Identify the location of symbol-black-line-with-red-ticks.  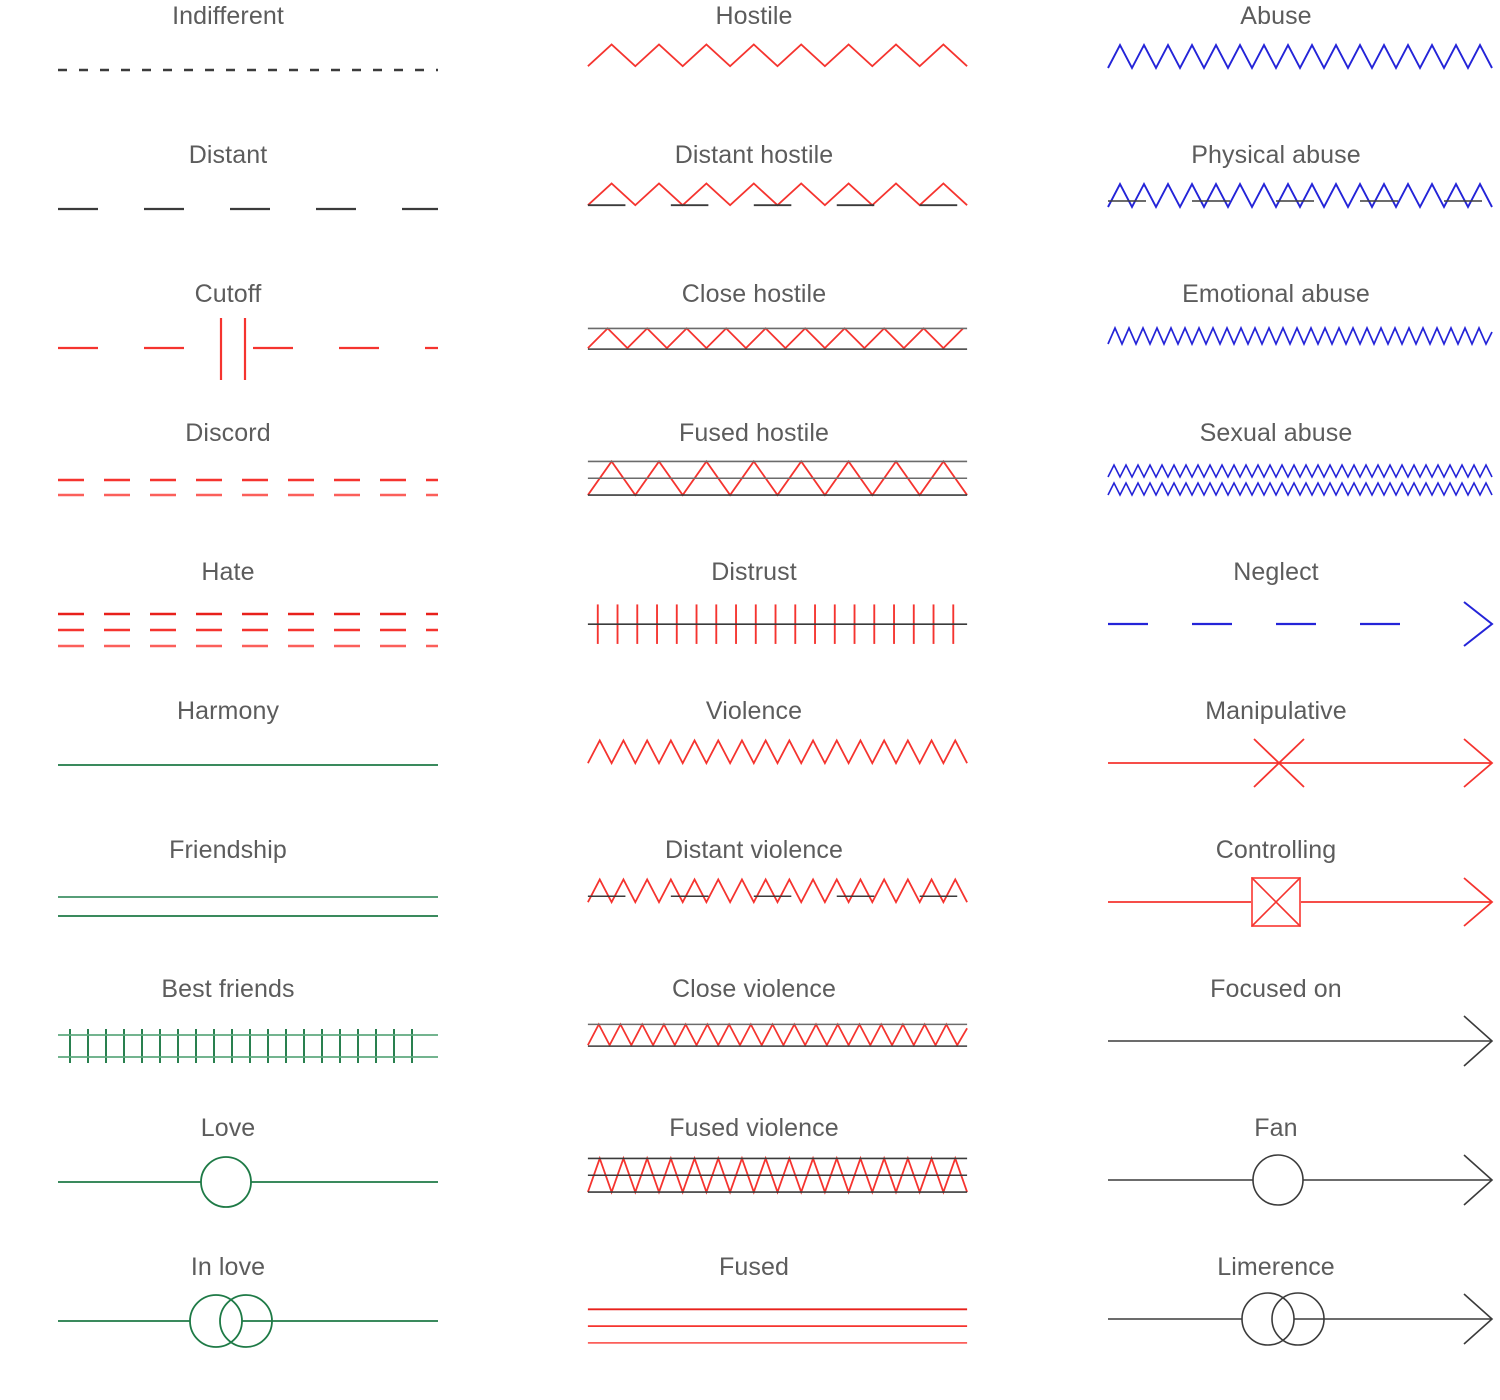
(777, 638).